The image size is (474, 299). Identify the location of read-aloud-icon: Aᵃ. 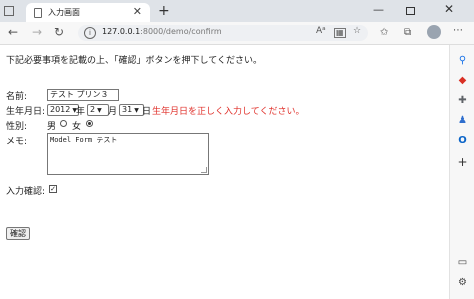
(321, 31).